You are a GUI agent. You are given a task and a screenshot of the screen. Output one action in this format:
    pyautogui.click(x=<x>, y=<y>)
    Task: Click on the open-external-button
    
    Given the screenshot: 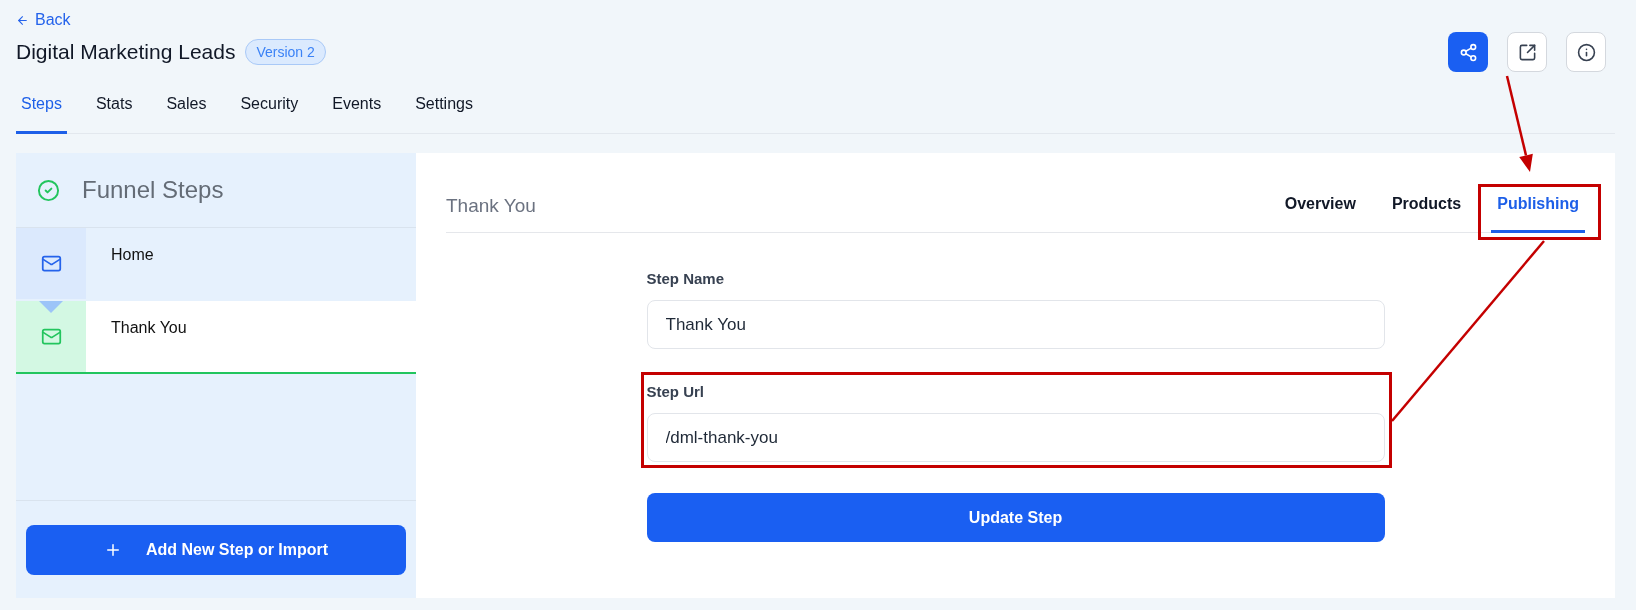 What is the action you would take?
    pyautogui.click(x=1527, y=52)
    